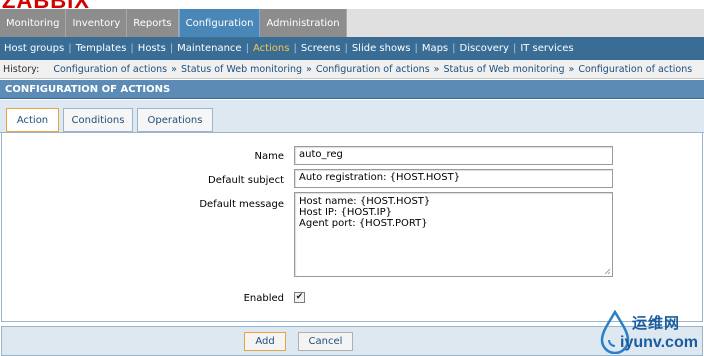 The height and width of the screenshot is (356, 704). I want to click on zabbix-logo: ZABBIX, so click(46, 4).